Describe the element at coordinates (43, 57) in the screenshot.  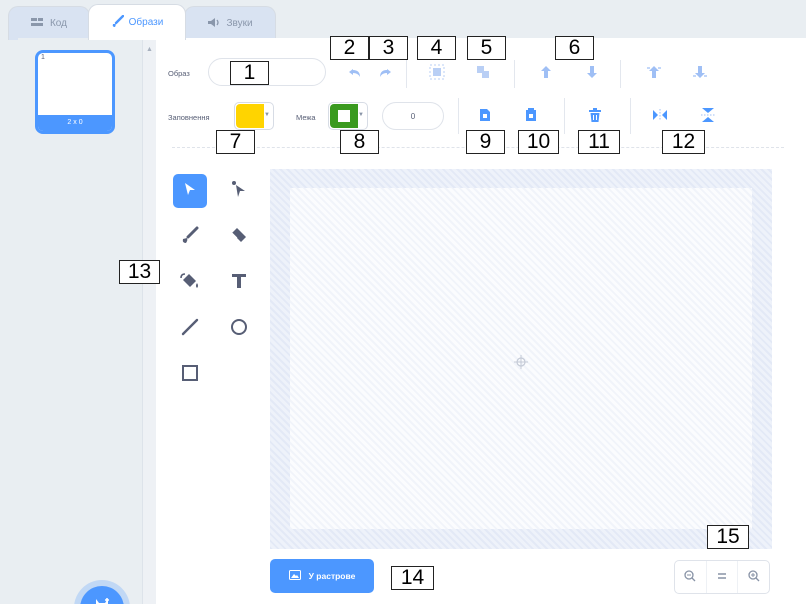
I see `costume-number: 1` at that location.